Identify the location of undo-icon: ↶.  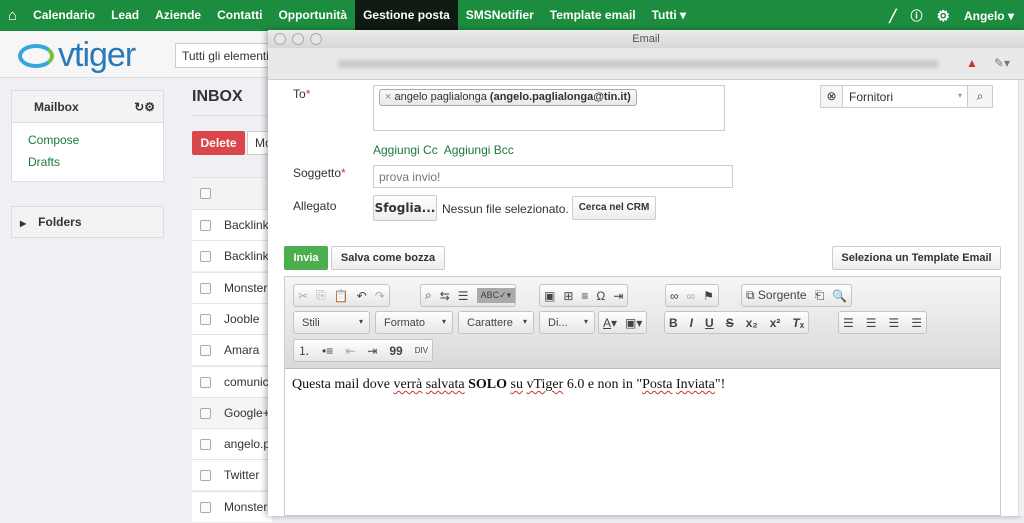
(362, 296).